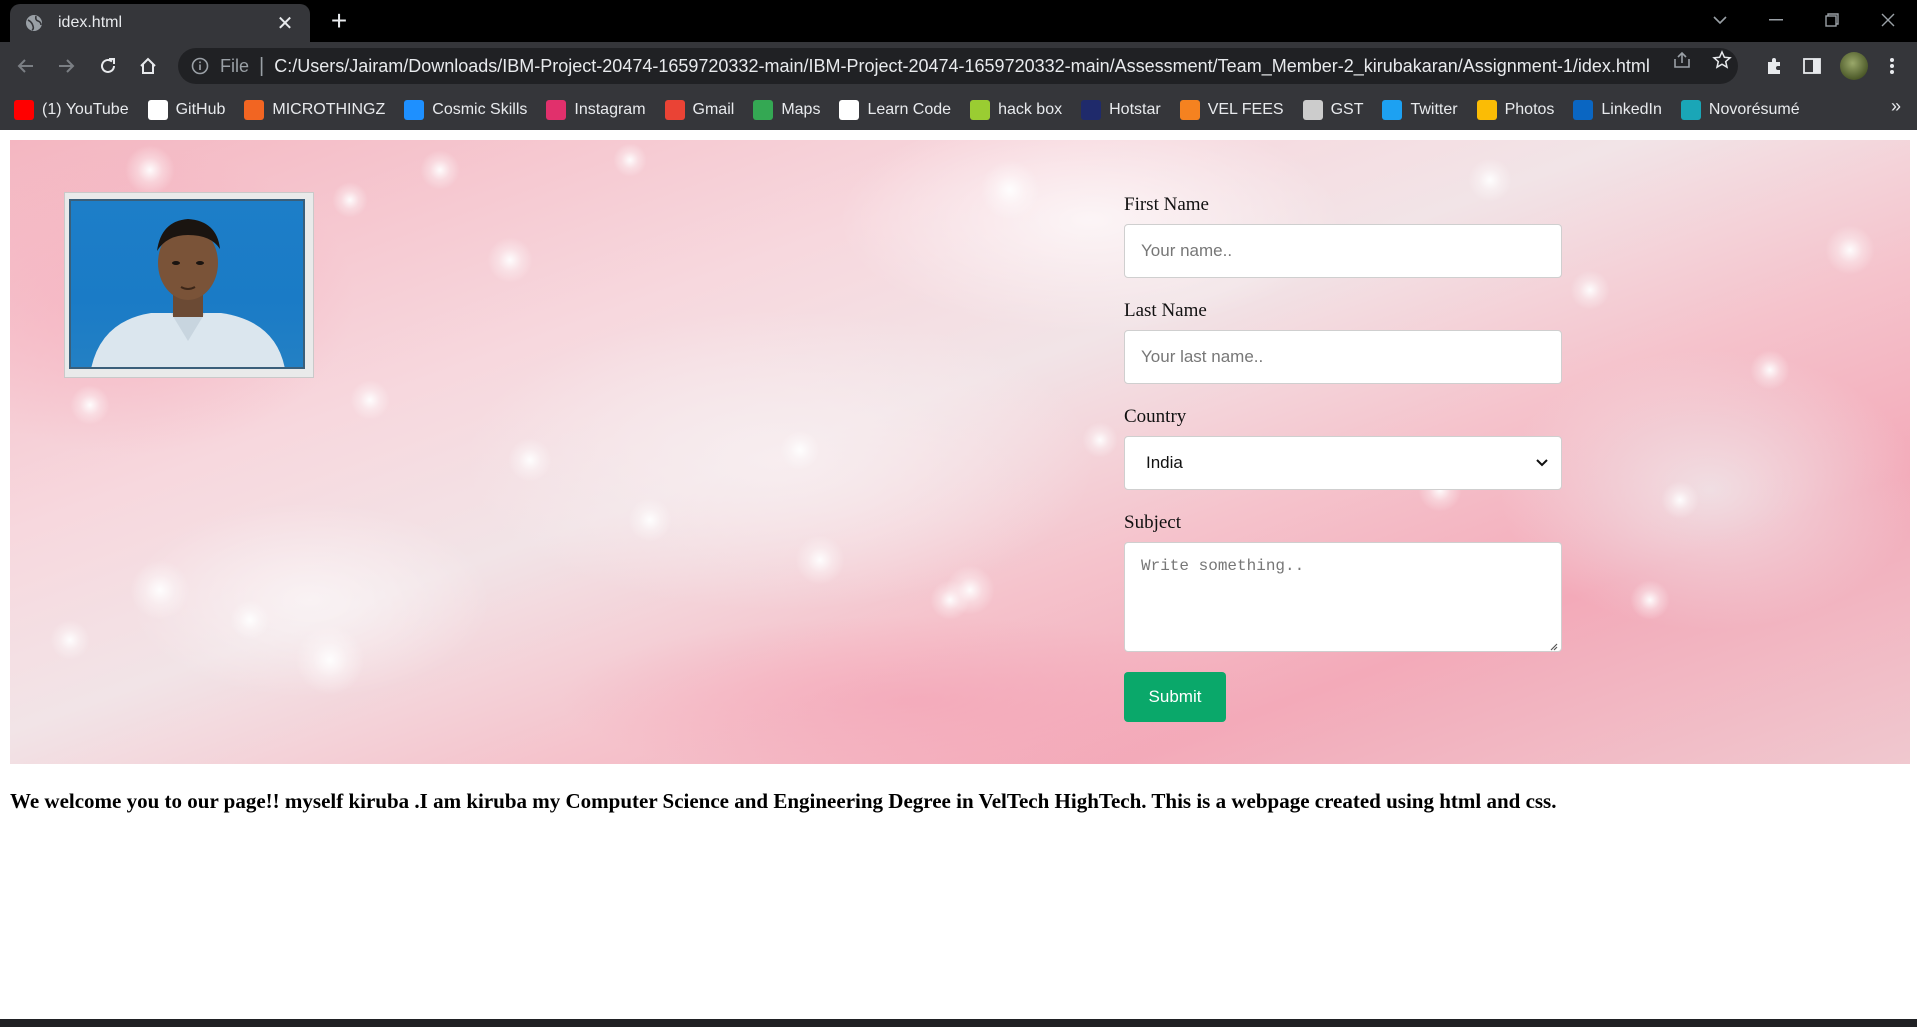 The image size is (1917, 1027). I want to click on bookmark-label: Gmail, so click(713, 109).